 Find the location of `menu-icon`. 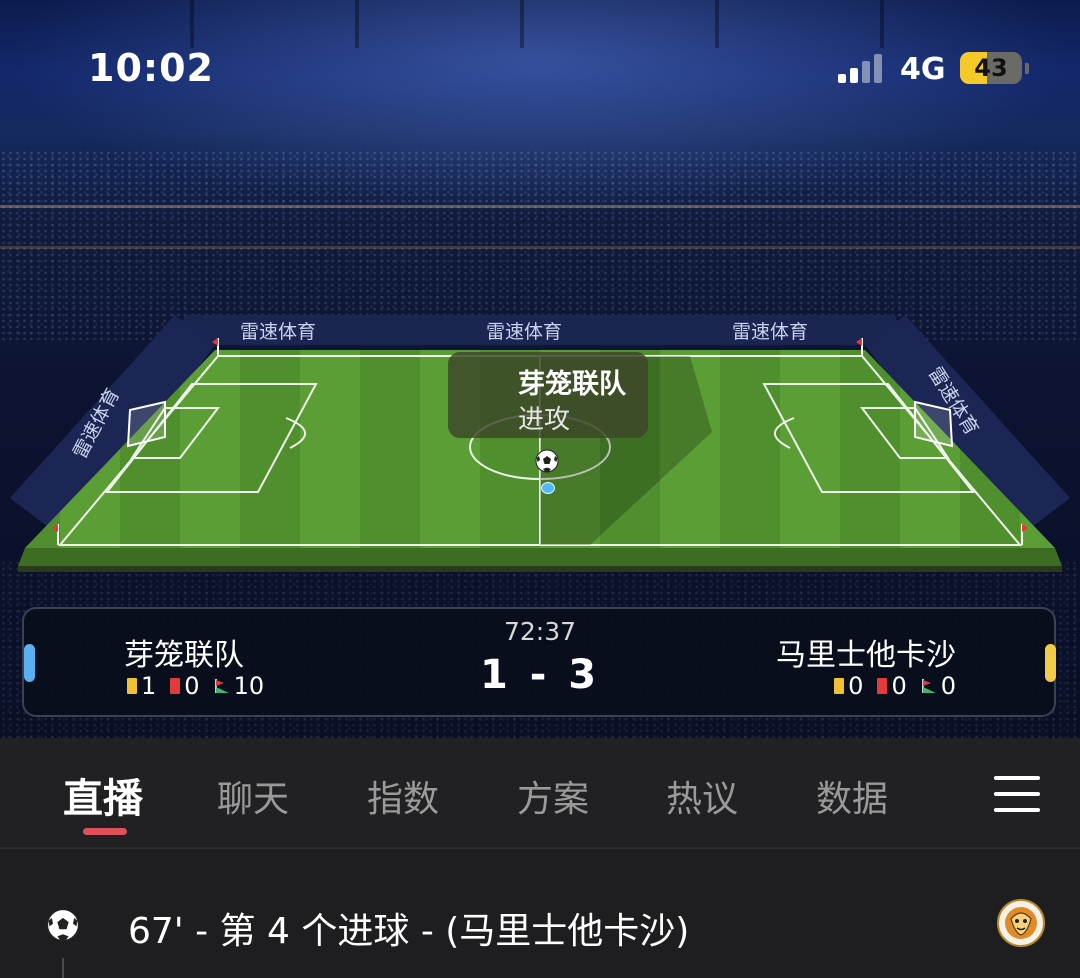

menu-icon is located at coordinates (1017, 794).